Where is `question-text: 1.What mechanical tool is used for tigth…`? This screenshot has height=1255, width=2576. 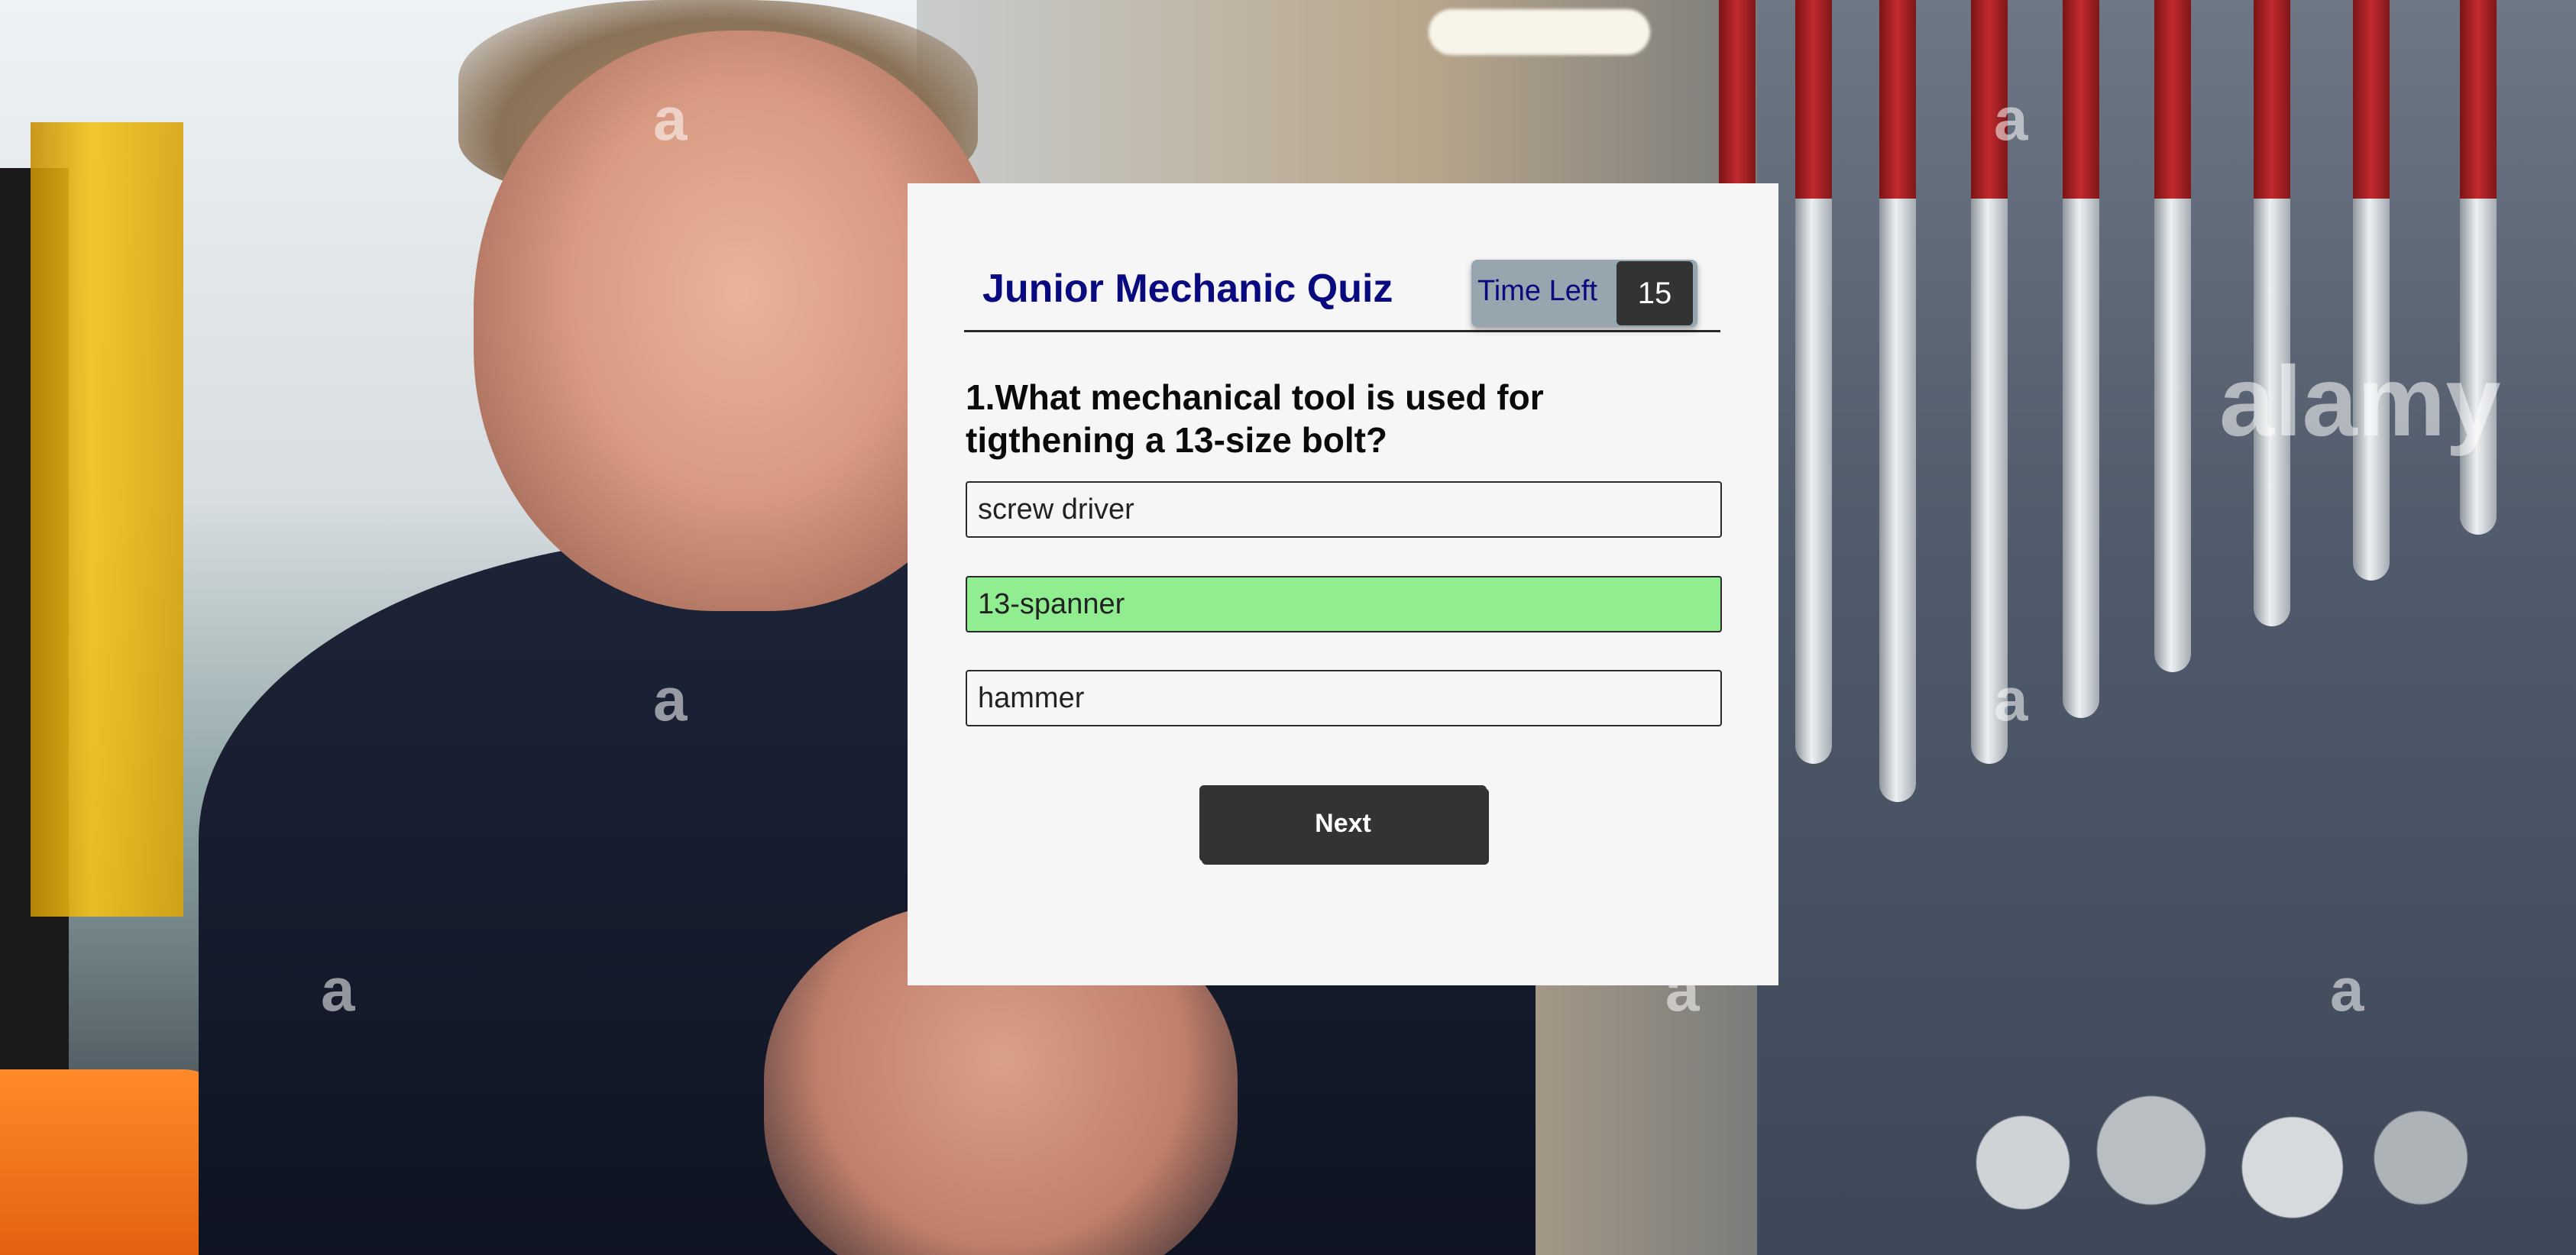 question-text: 1.What mechanical tool is used for tigth… is located at coordinates (1255, 418).